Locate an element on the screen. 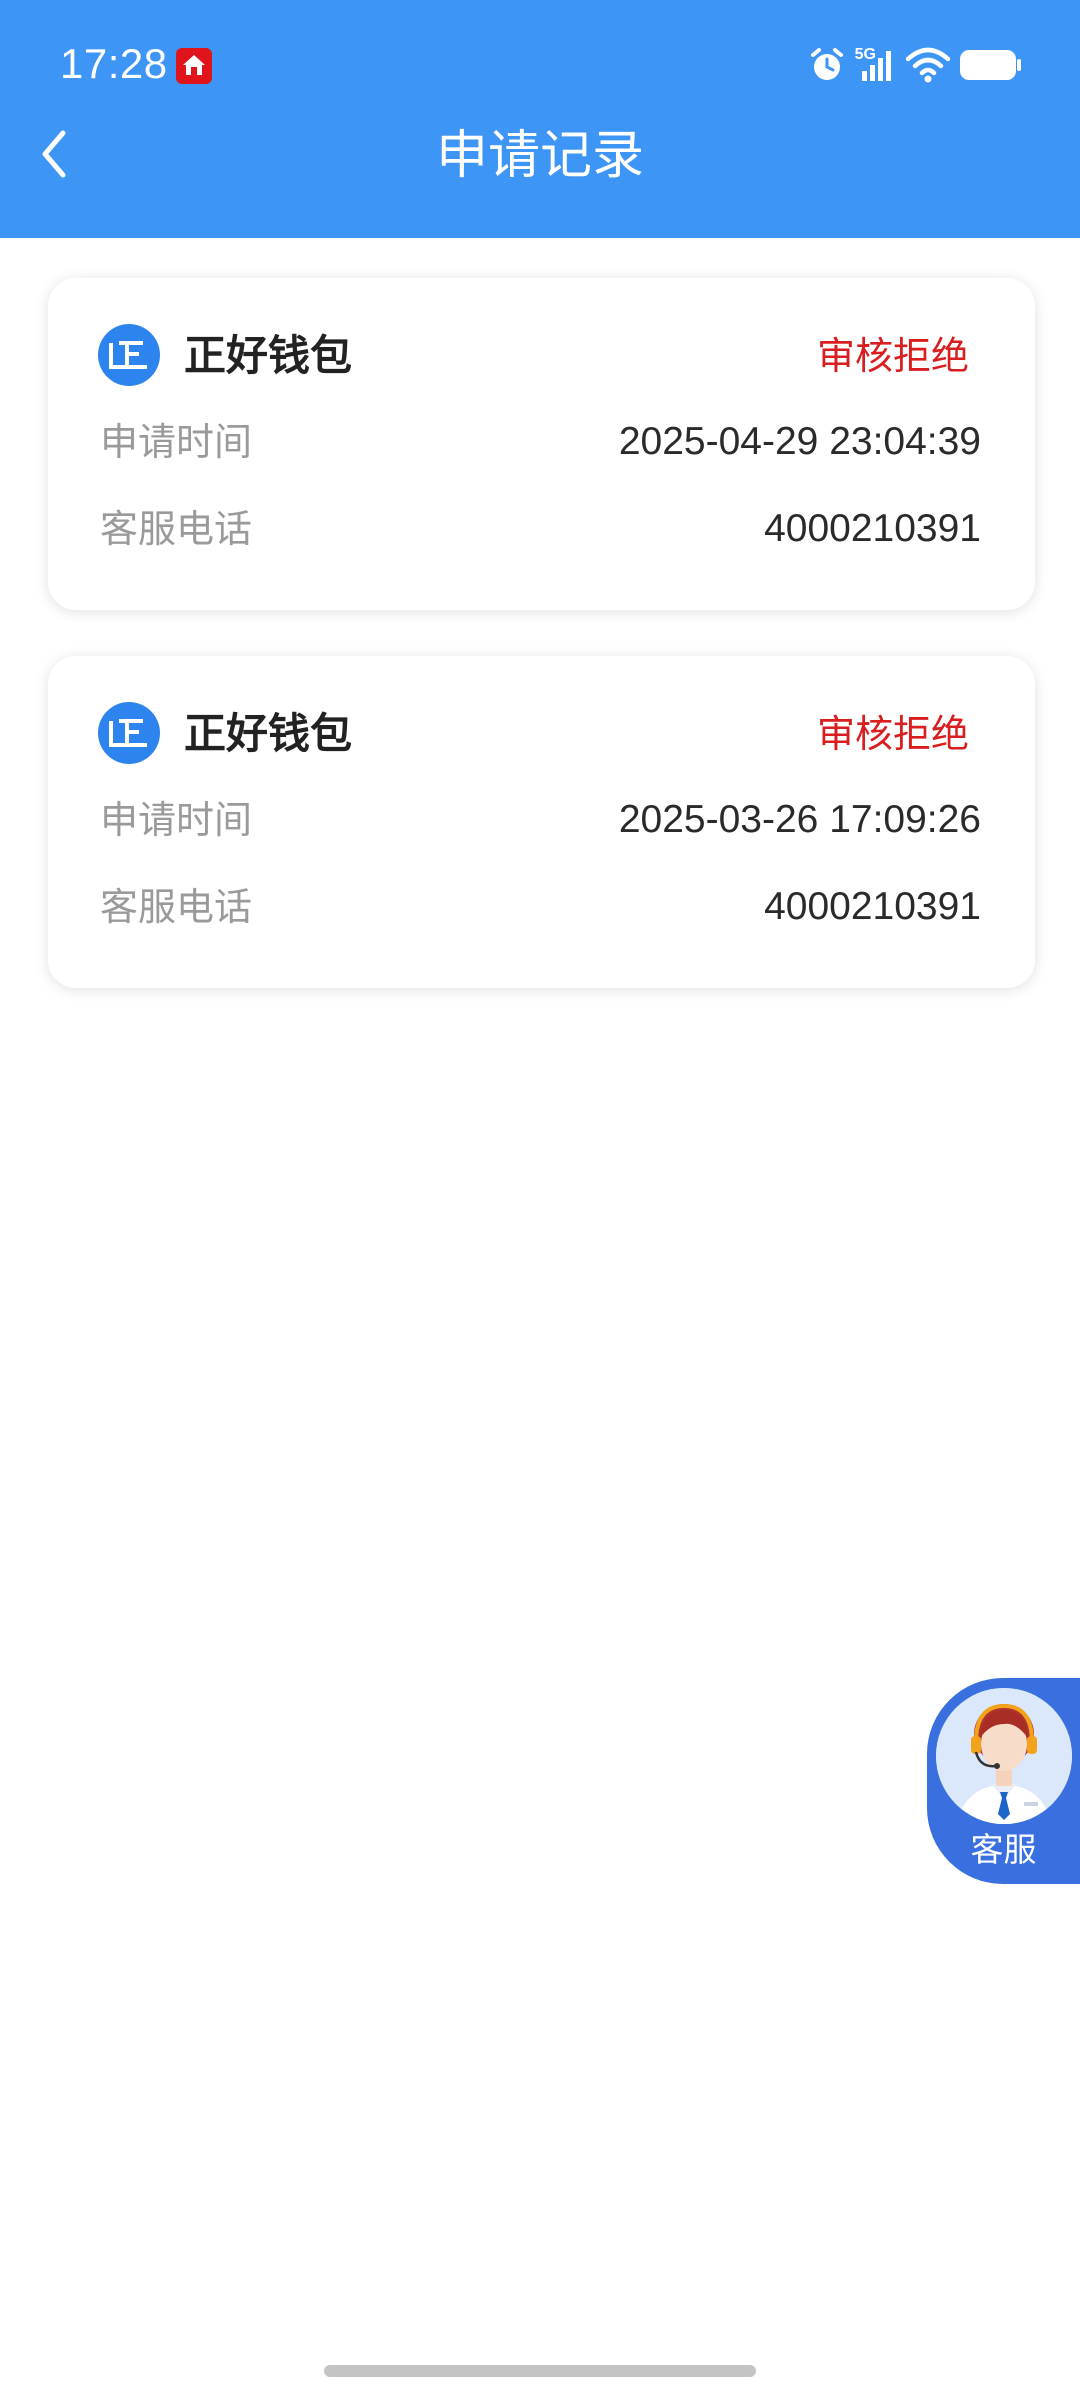  network-type: 5G is located at coordinates (865, 54).